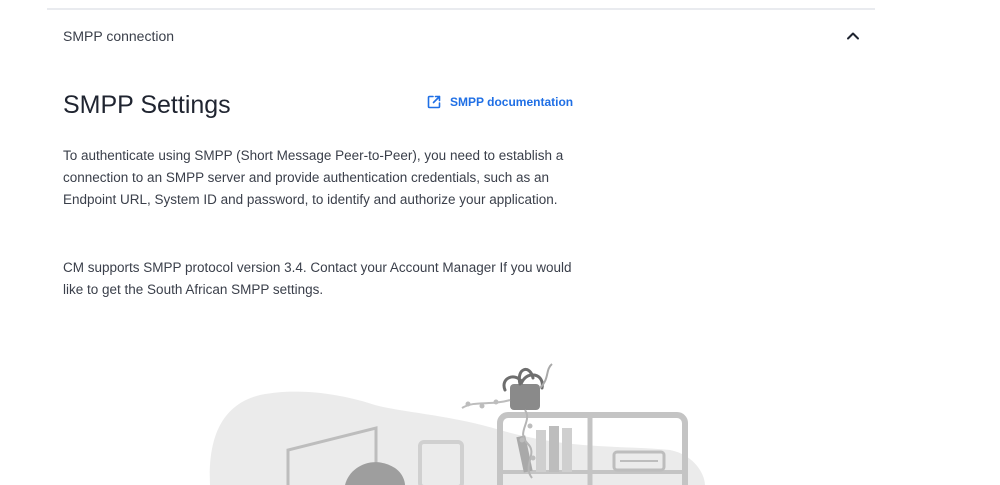  I want to click on accordion-title: SMPP connection, so click(119, 36).